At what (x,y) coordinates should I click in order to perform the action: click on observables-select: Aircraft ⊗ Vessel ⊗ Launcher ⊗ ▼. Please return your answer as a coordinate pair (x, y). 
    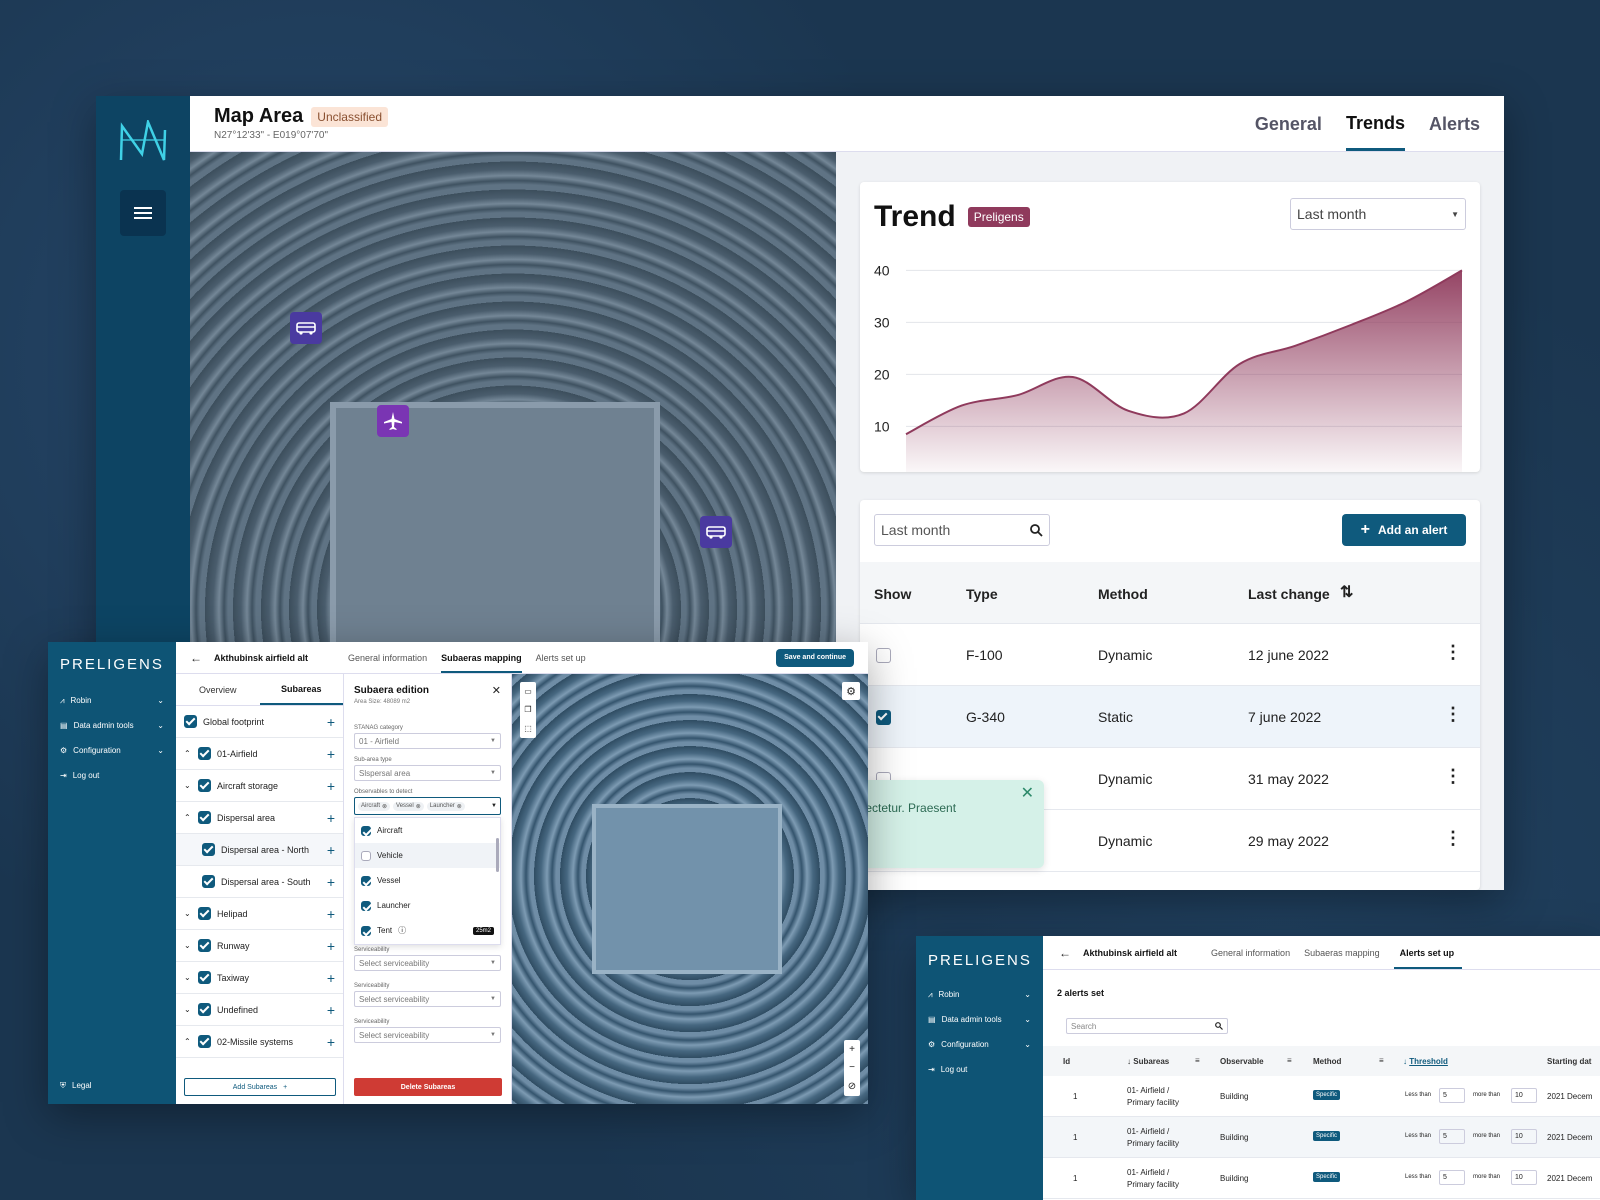
    Looking at the image, I should click on (427, 806).